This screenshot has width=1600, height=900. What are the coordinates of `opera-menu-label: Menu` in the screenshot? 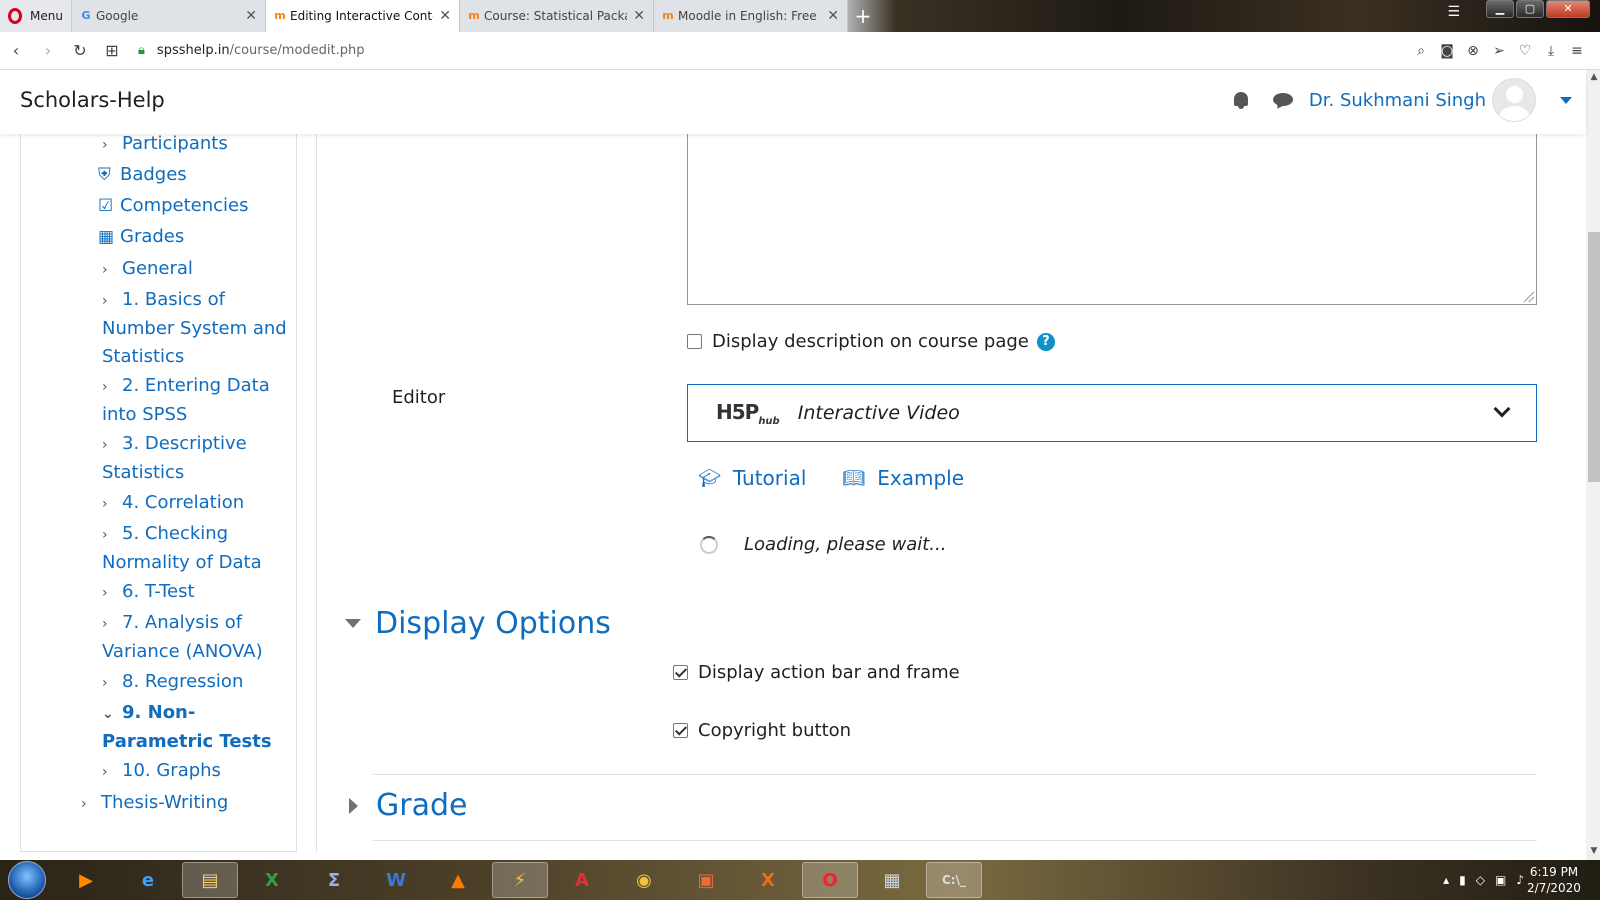 It's located at (46, 16).